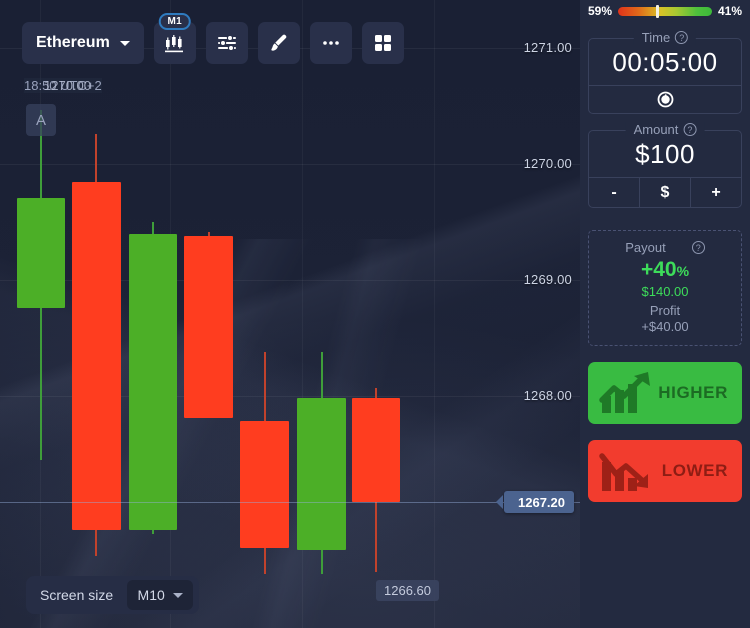  I want to click on sentiment-marker, so click(657, 11).